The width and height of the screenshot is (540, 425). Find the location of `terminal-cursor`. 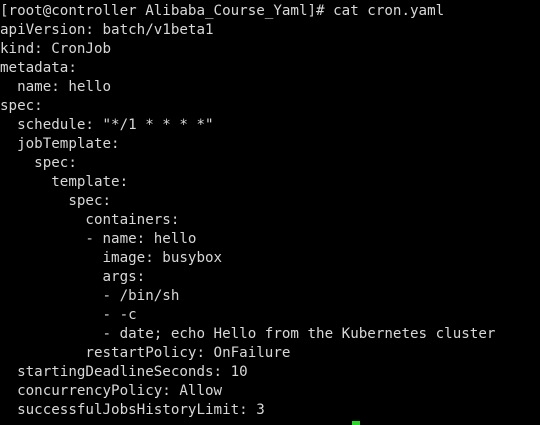

terminal-cursor is located at coordinates (356, 423).